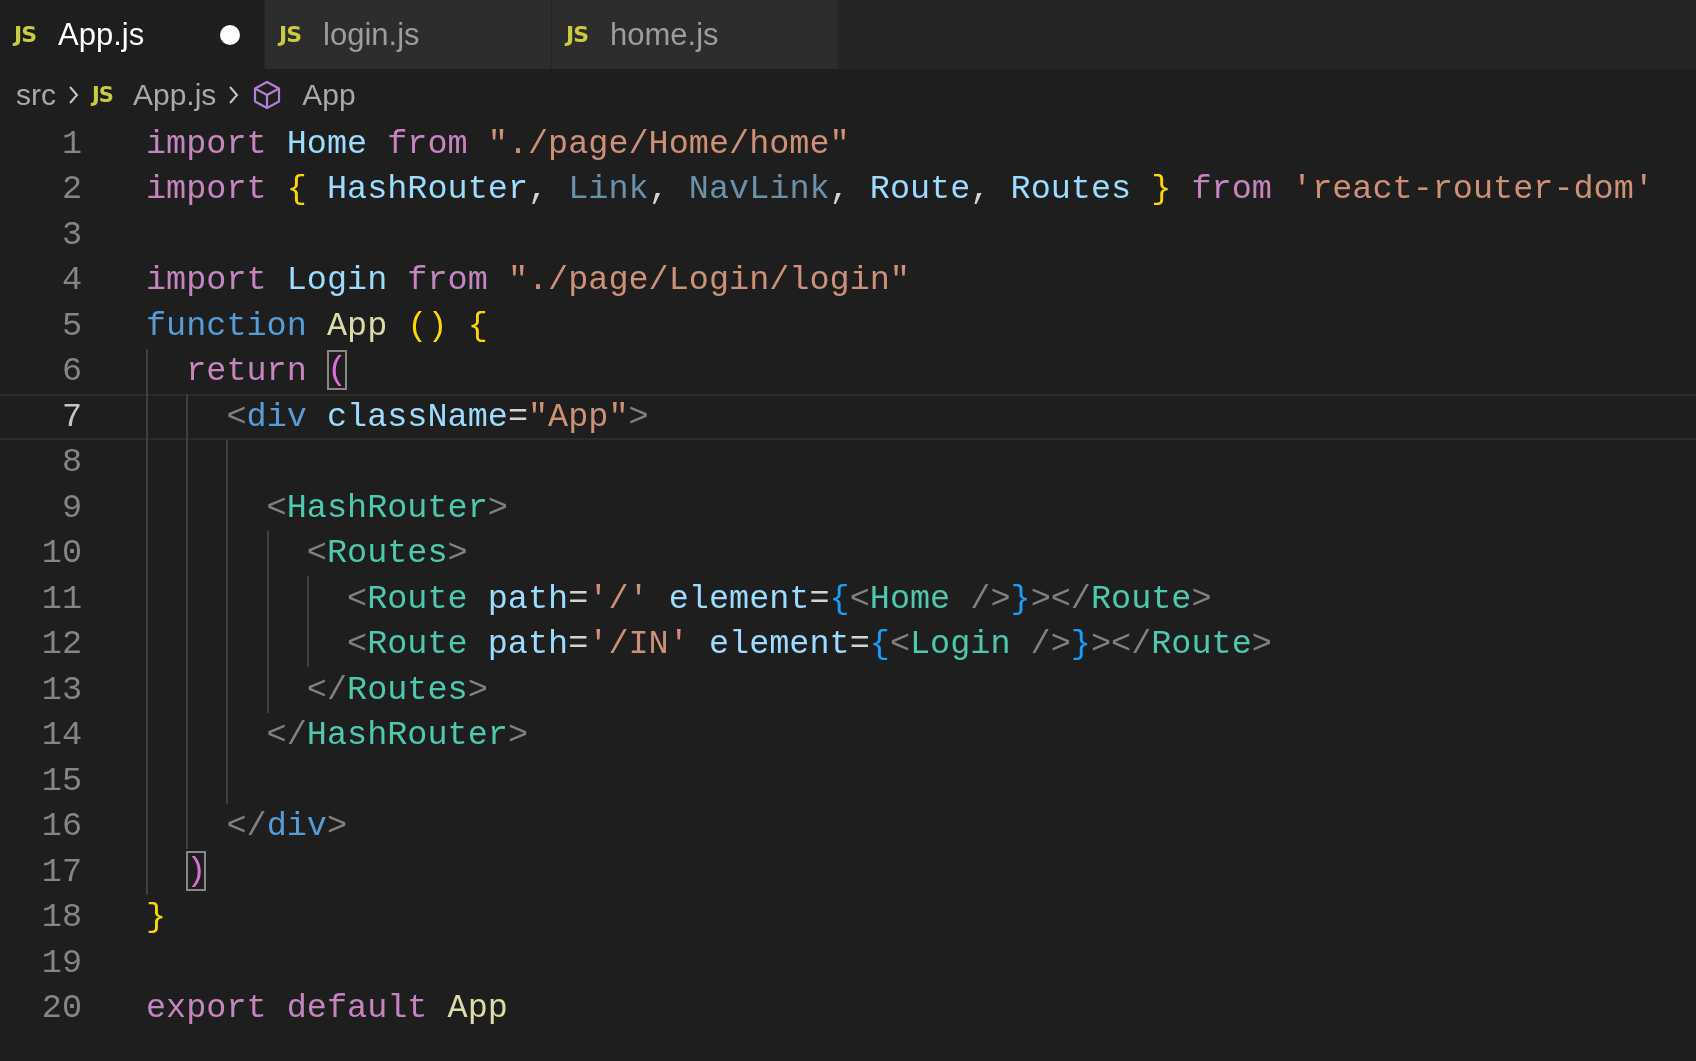  Describe the element at coordinates (61, 689) in the screenshot. I see `line-number: 13` at that location.